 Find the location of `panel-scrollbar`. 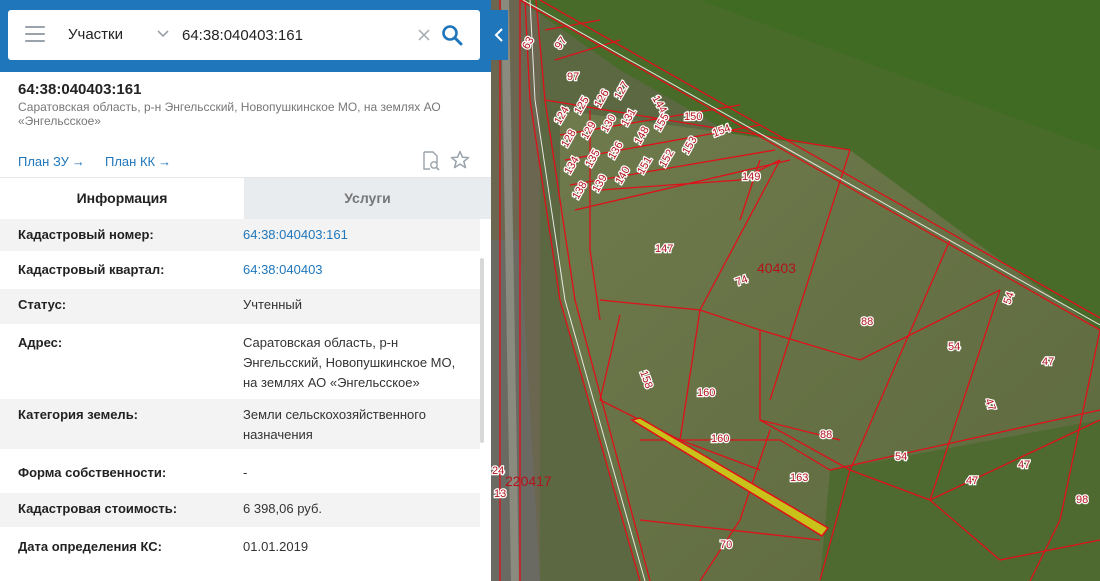

panel-scrollbar is located at coordinates (482, 350).